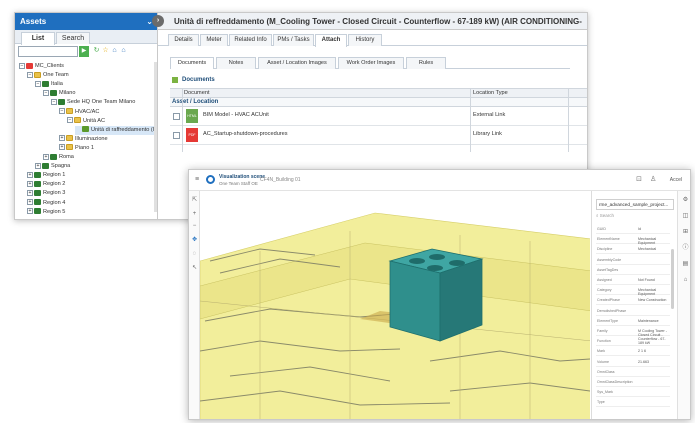  I want to click on grid-header-location-type: Location Type, so click(490, 93).